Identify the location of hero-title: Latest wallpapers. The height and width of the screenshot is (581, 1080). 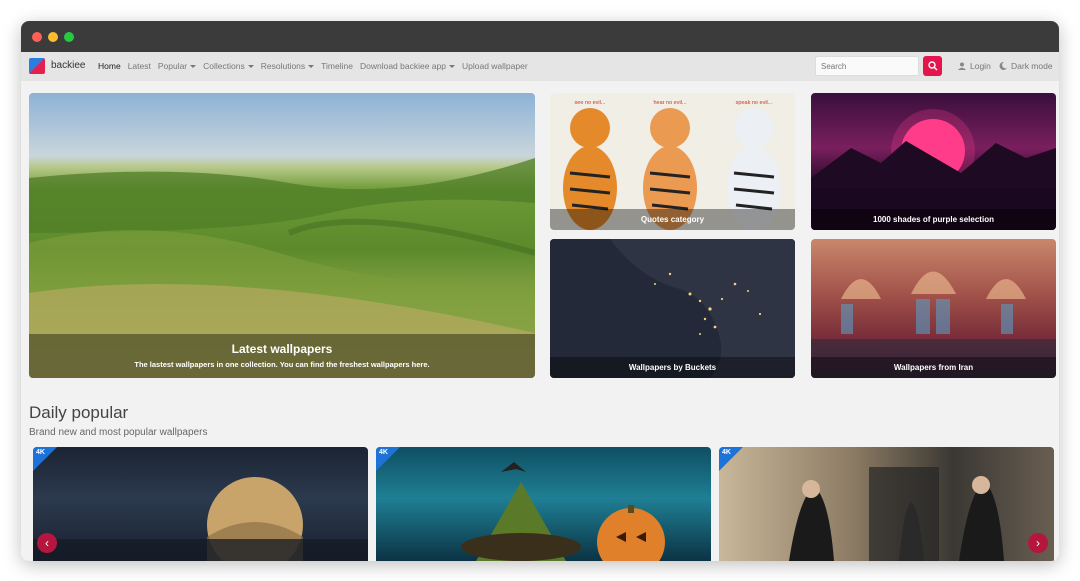
(282, 349).